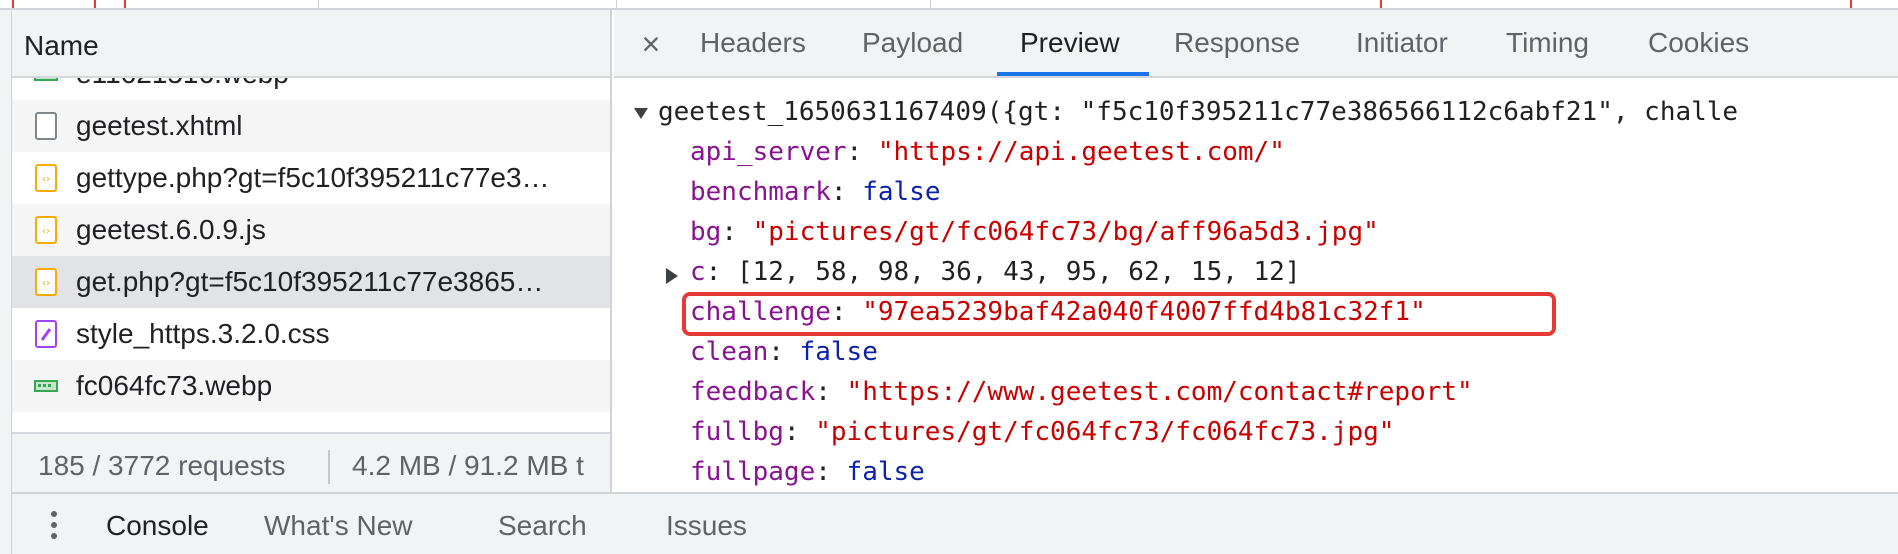 This screenshot has width=1898, height=554. Describe the element at coordinates (311, 44) in the screenshot. I see `name-column-header: Name` at that location.